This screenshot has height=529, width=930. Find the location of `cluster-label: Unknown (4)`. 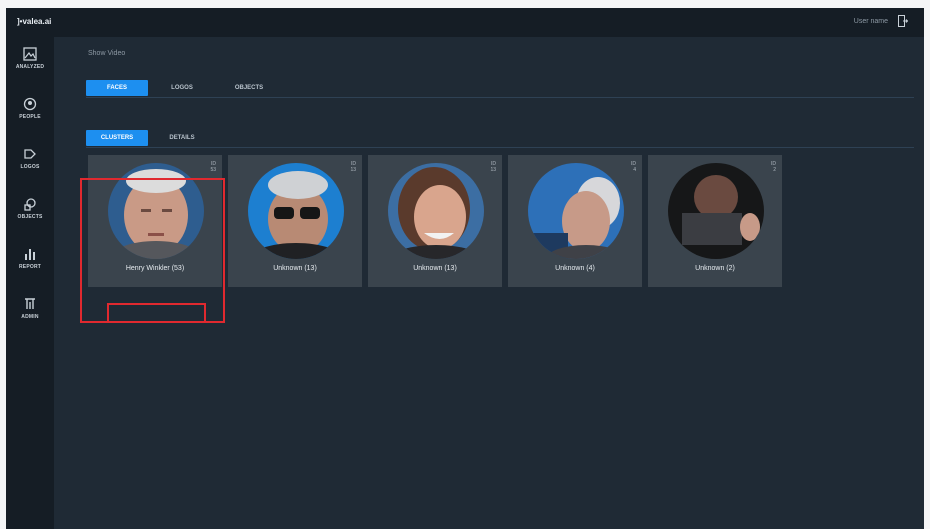

cluster-label: Unknown (4) is located at coordinates (575, 268).